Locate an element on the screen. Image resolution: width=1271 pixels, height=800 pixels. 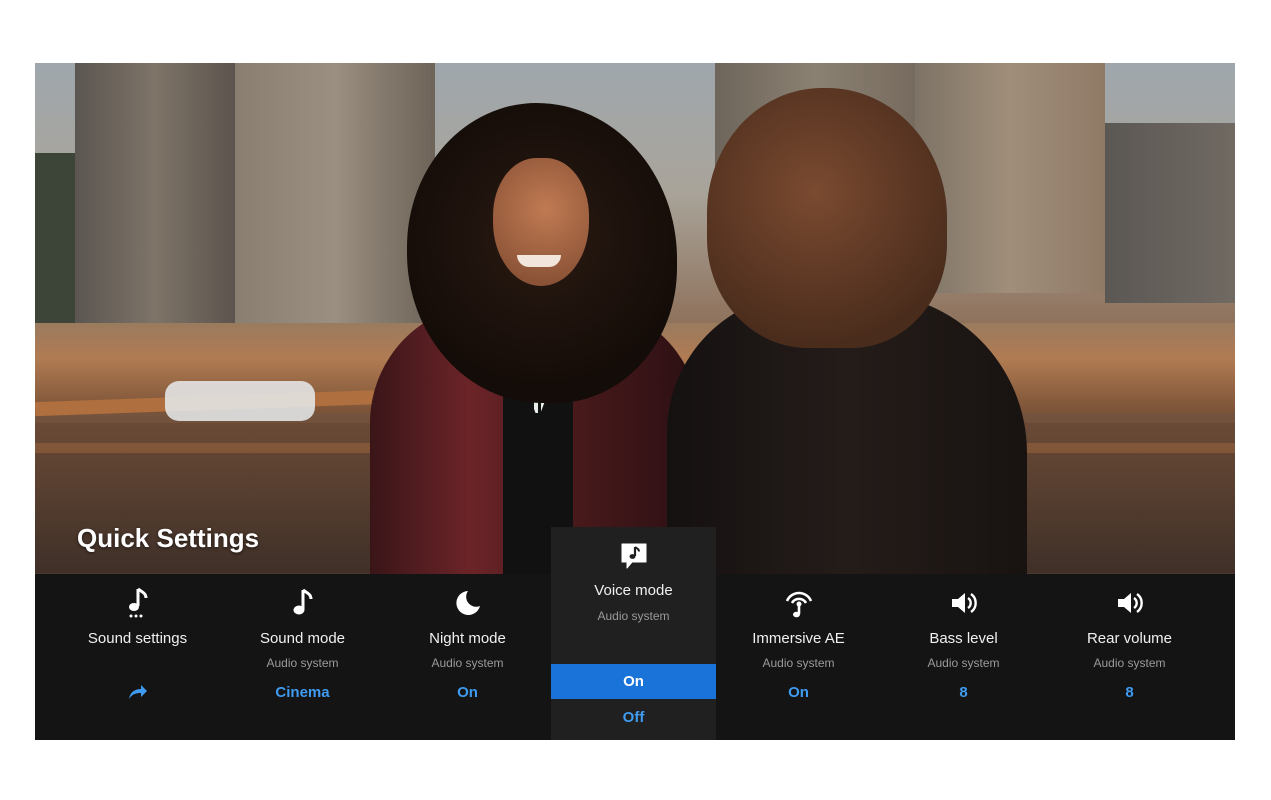
page-title: Quick Settings is located at coordinates (168, 538).